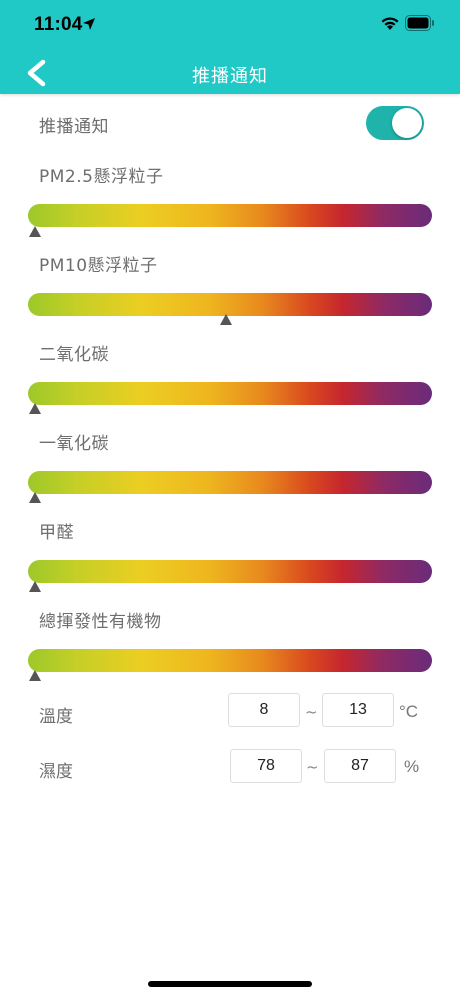  Describe the element at coordinates (230, 304) in the screenshot. I see `pm10-gradient-bar` at that location.